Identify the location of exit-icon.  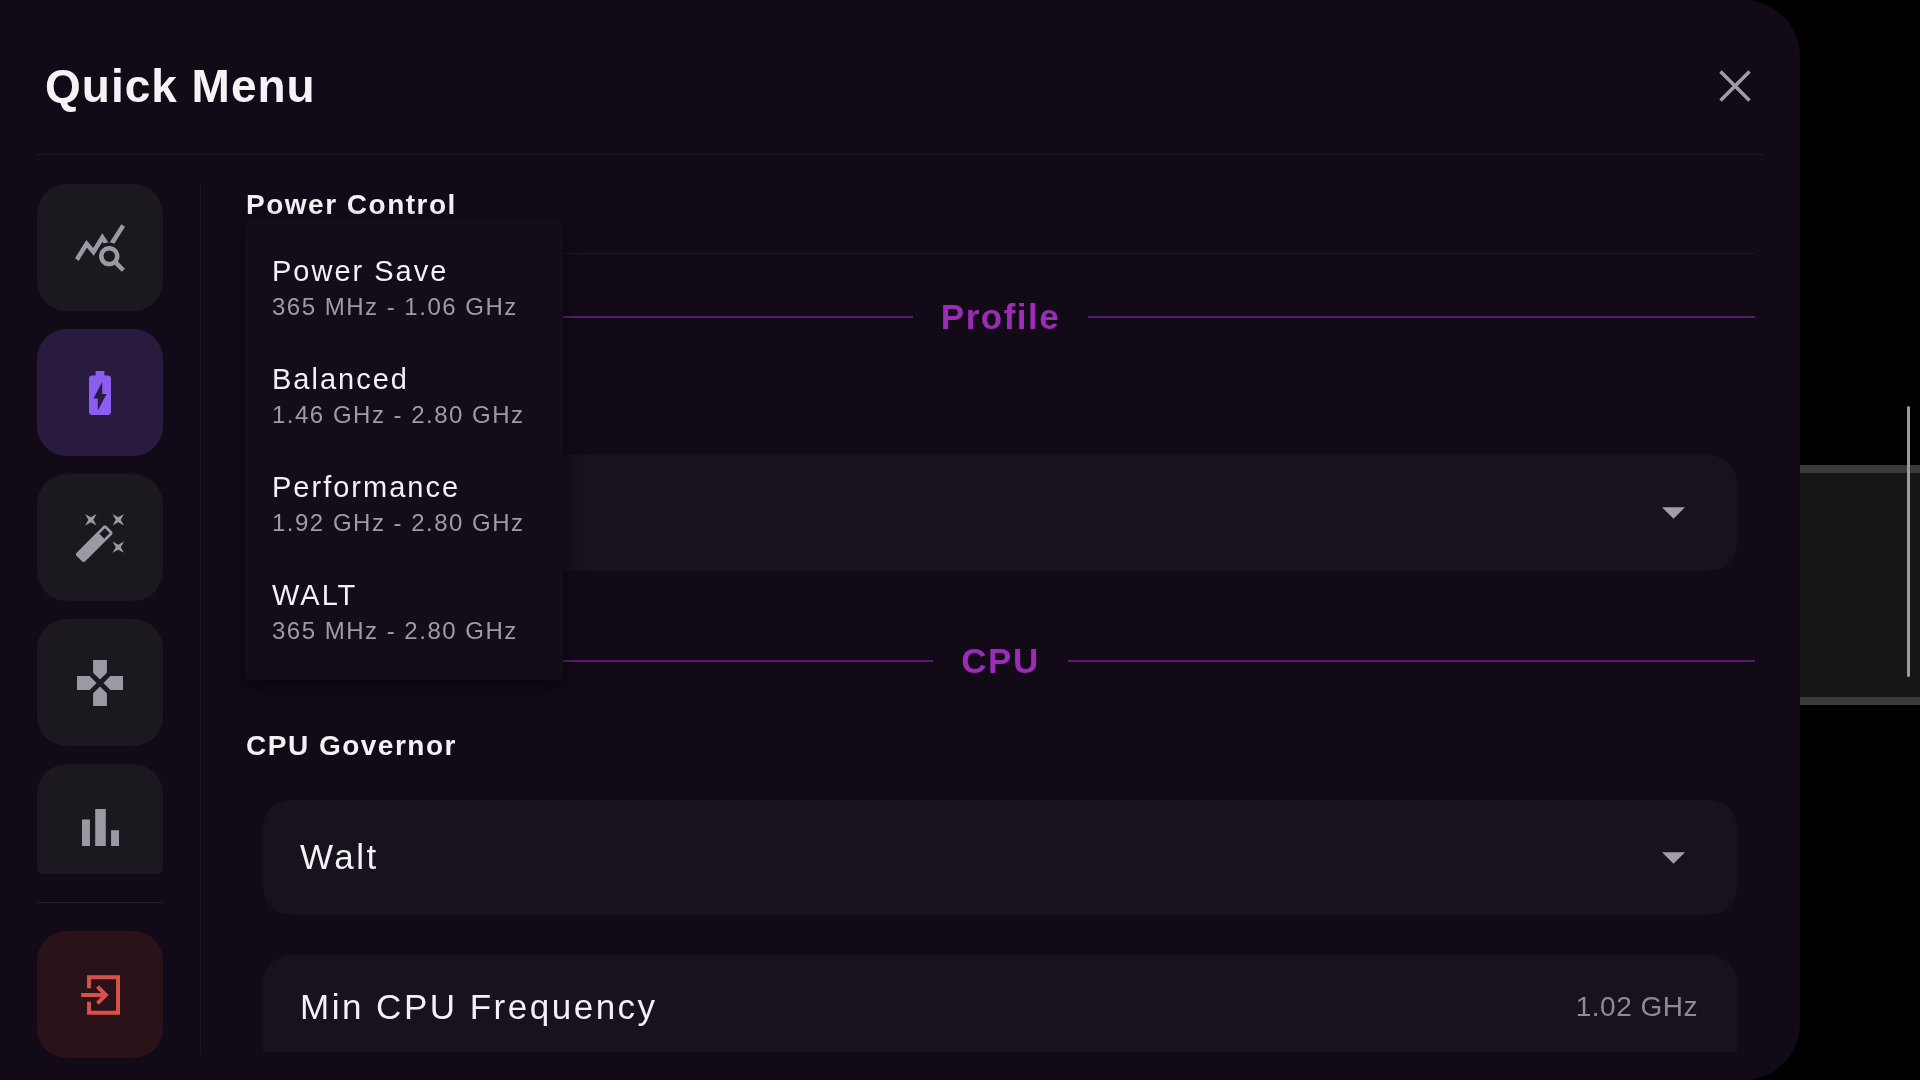
(100, 994).